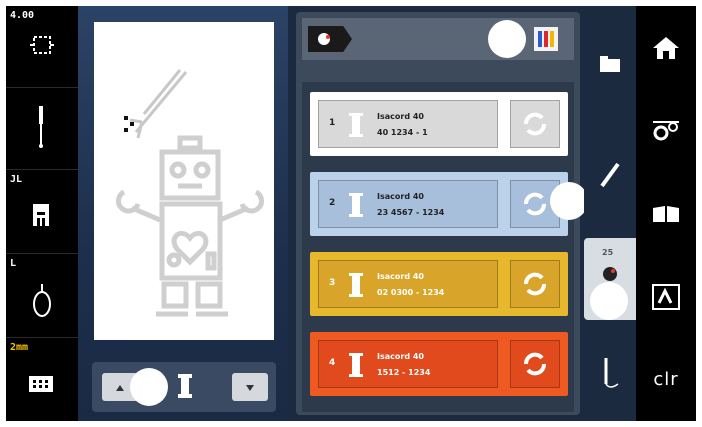 The height and width of the screenshot is (427, 702). I want to click on color-palette-icon, so click(546, 39).